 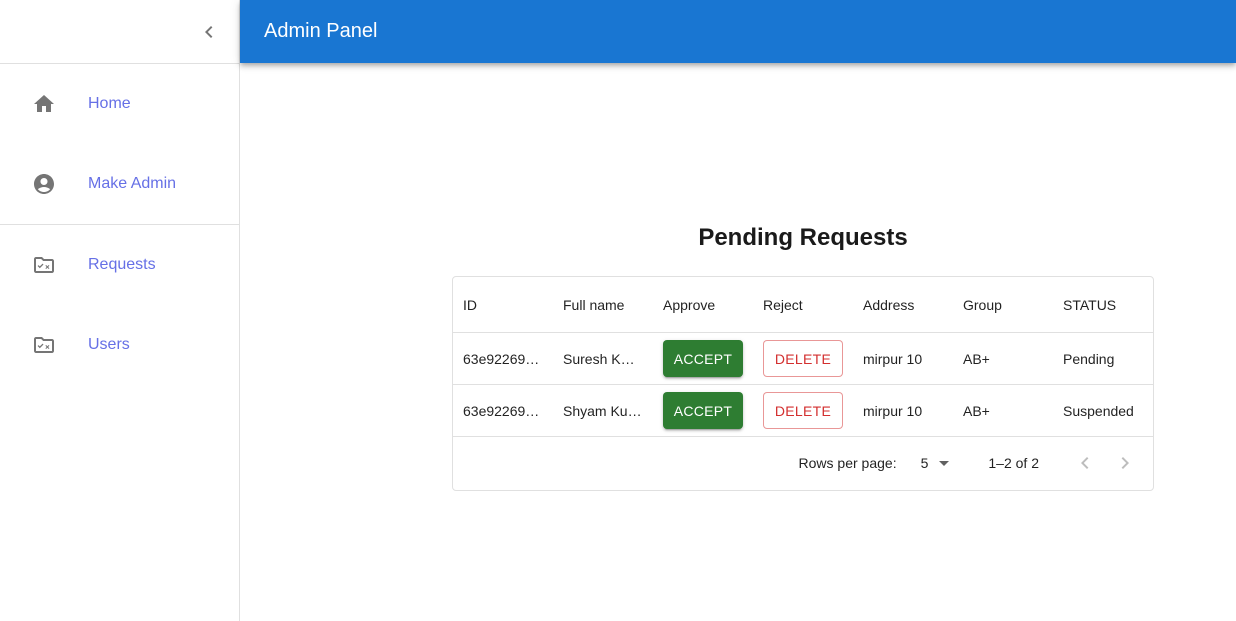 What do you see at coordinates (603, 305) in the screenshot?
I see `column-header: Full name` at bounding box center [603, 305].